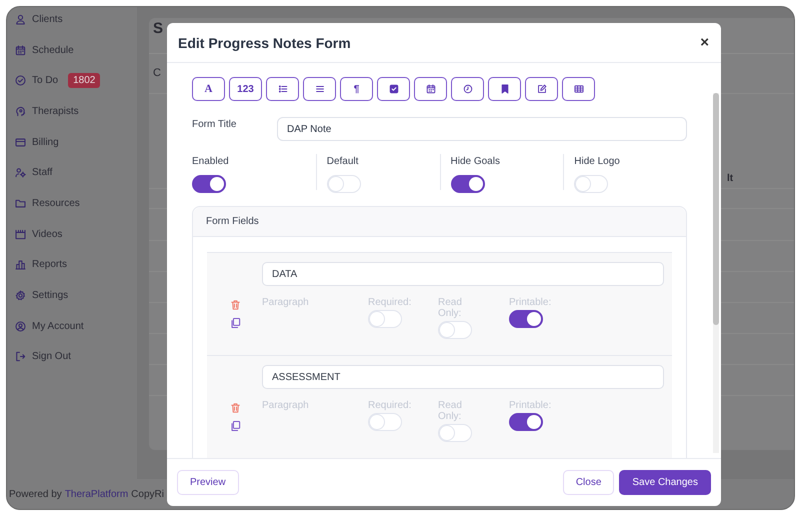 Image resolution: width=800 pixels, height=514 pixels. Describe the element at coordinates (208, 89) in the screenshot. I see `field-type-button: A` at that location.